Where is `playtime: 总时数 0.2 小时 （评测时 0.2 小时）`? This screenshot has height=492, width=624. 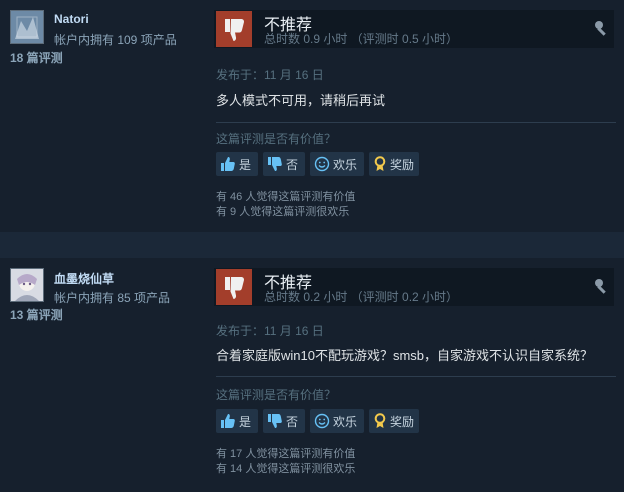
playtime: 总时数 0.2 小时 （评测时 0.2 小时） is located at coordinates (361, 297).